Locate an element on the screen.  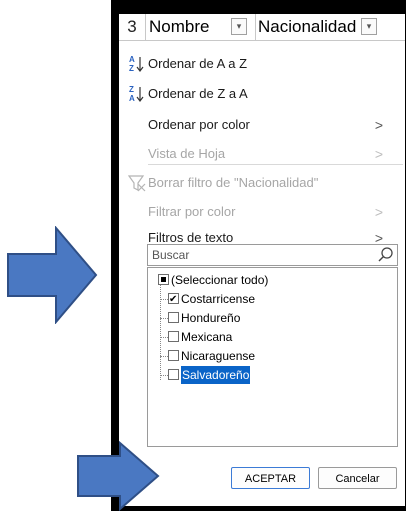
clear-filter-item: Borrar filtro de "Nacionalidad" is located at coordinates (259, 183).